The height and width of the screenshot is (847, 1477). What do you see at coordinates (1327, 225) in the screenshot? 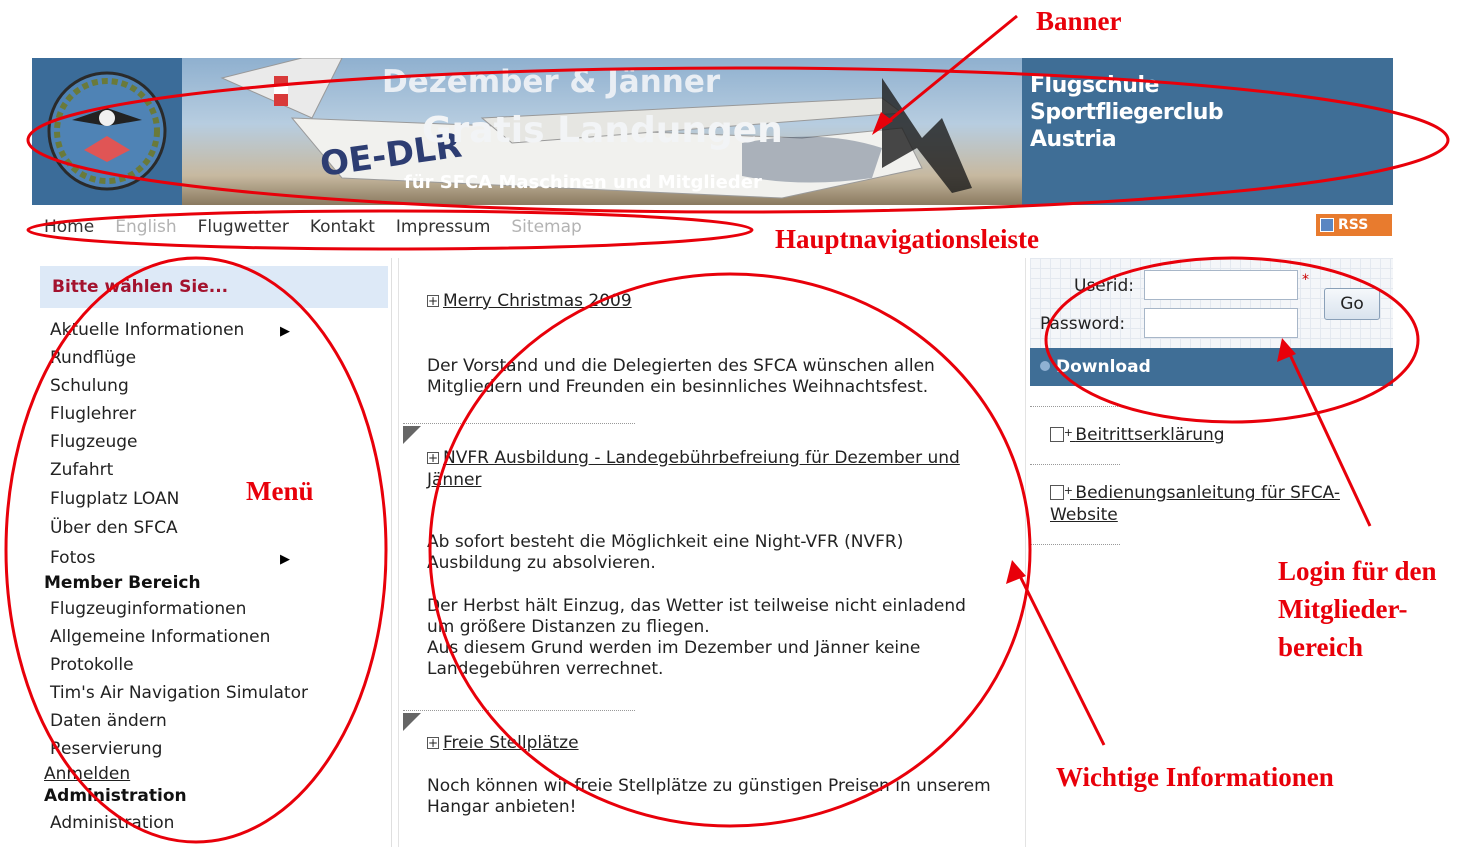
I see `rss-feed-icon` at bounding box center [1327, 225].